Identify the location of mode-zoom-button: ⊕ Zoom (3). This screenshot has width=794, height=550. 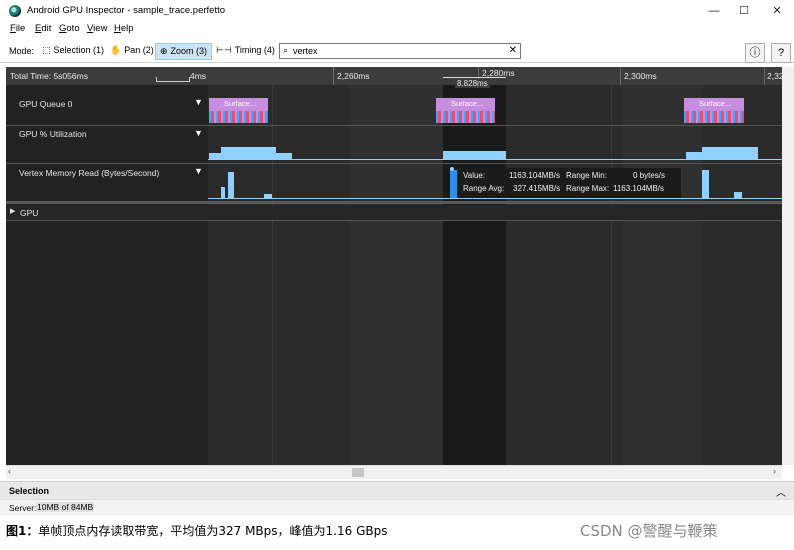
(184, 51).